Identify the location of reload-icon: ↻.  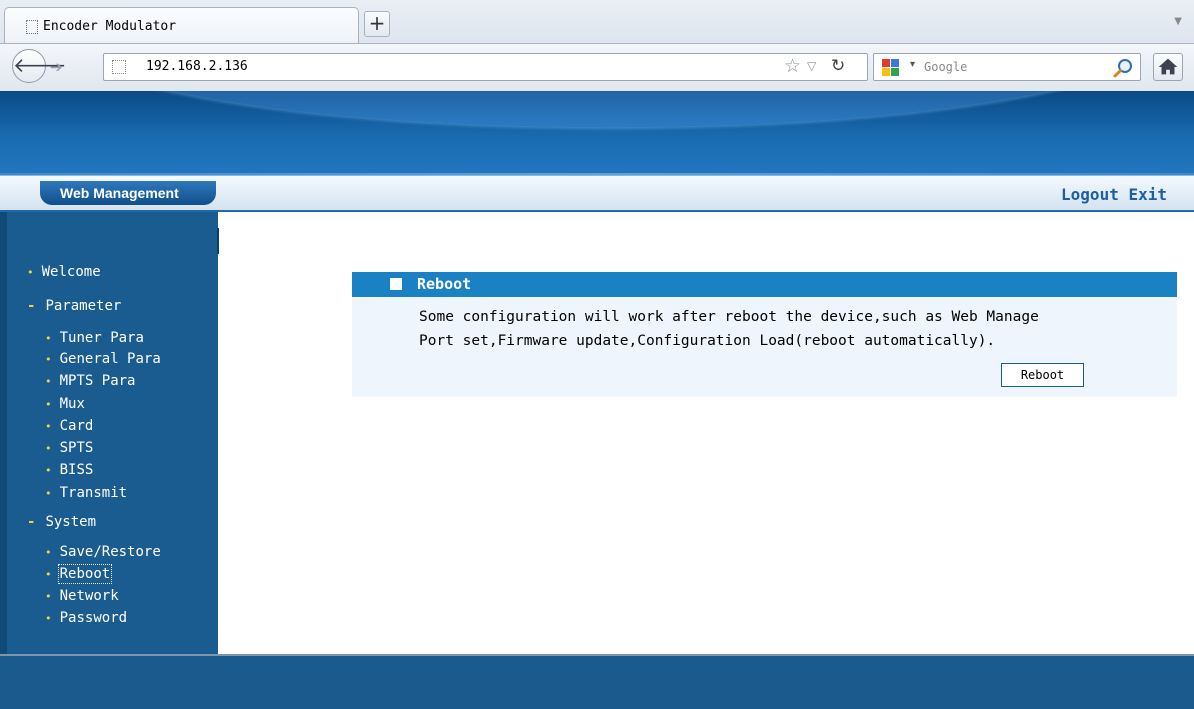
(838, 66).